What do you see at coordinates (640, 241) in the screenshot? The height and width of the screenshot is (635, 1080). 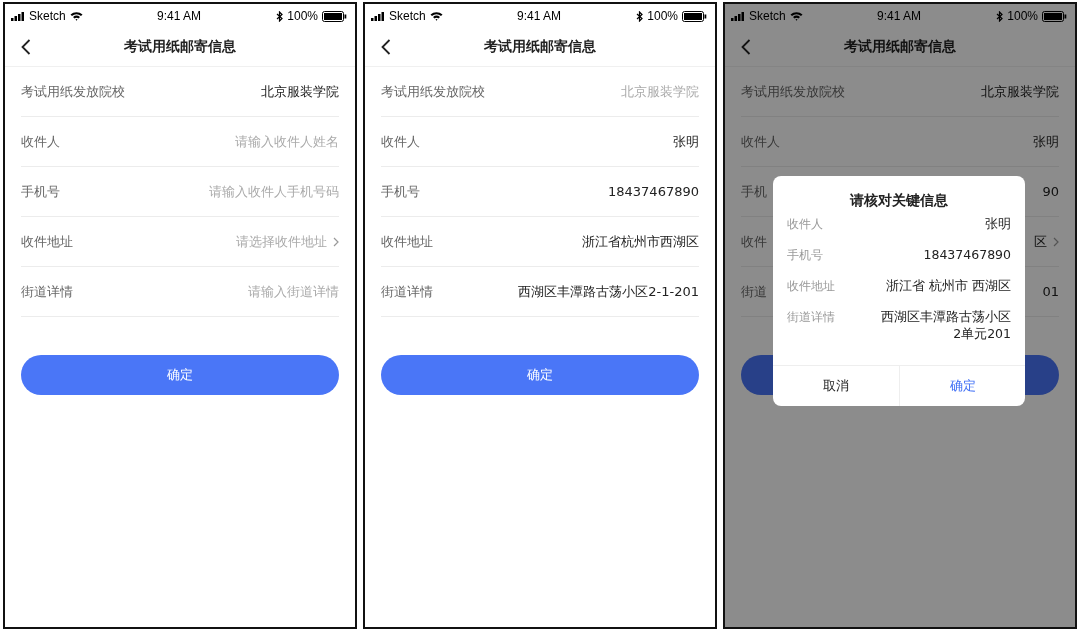 I see `field-value: 浙江省杭州市西湖区` at bounding box center [640, 241].